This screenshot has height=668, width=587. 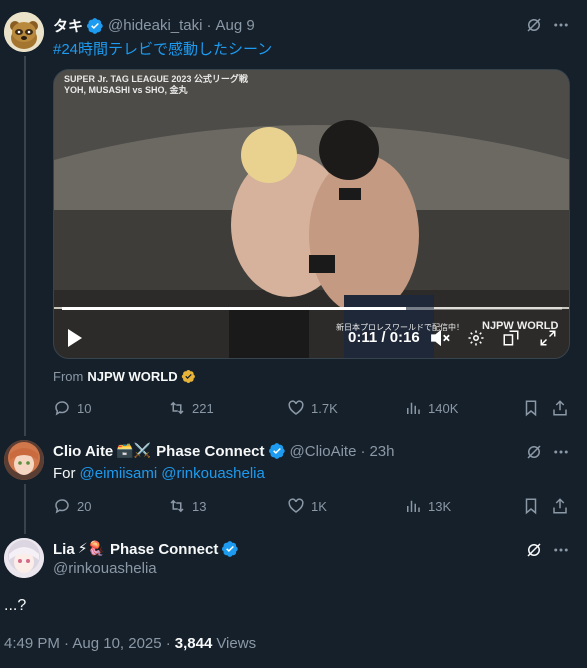 What do you see at coordinates (72, 408) in the screenshot?
I see `reply-button: 10` at bounding box center [72, 408].